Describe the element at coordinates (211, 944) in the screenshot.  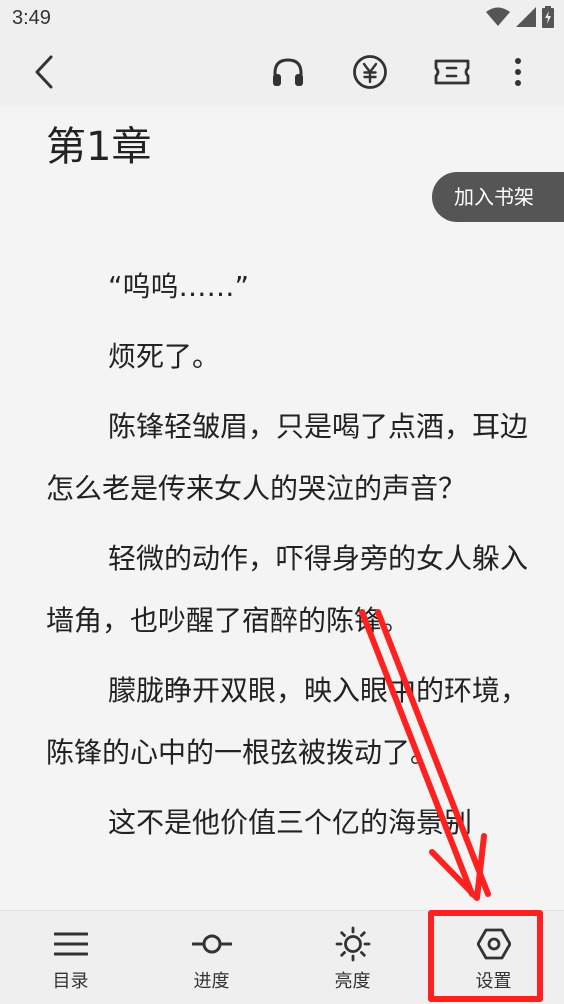
I see `progress-icon` at that location.